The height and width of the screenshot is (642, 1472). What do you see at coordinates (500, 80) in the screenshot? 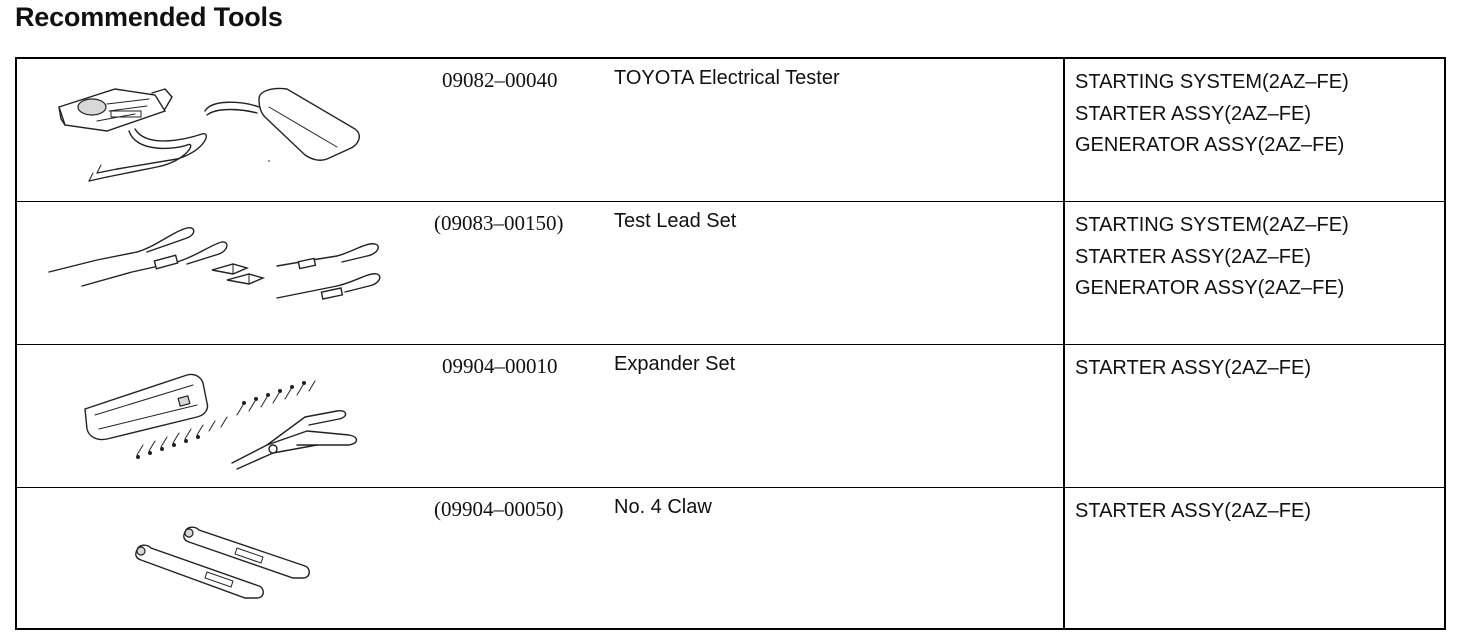
I see `part-number: 09082–00040` at bounding box center [500, 80].